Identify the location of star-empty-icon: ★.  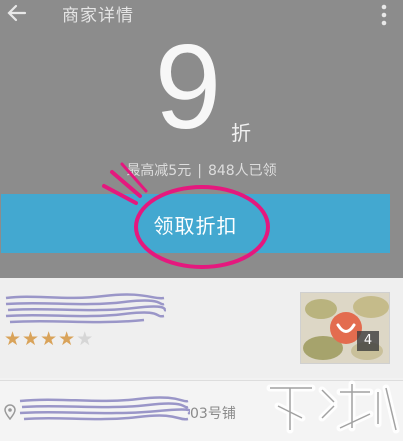
(85, 339).